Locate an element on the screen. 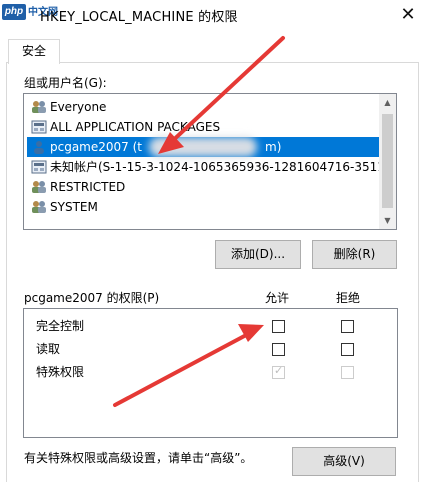 Image resolution: width=425 pixels, height=482 pixels. list-item-label: pcgame2007 (t is located at coordinates (96, 147).